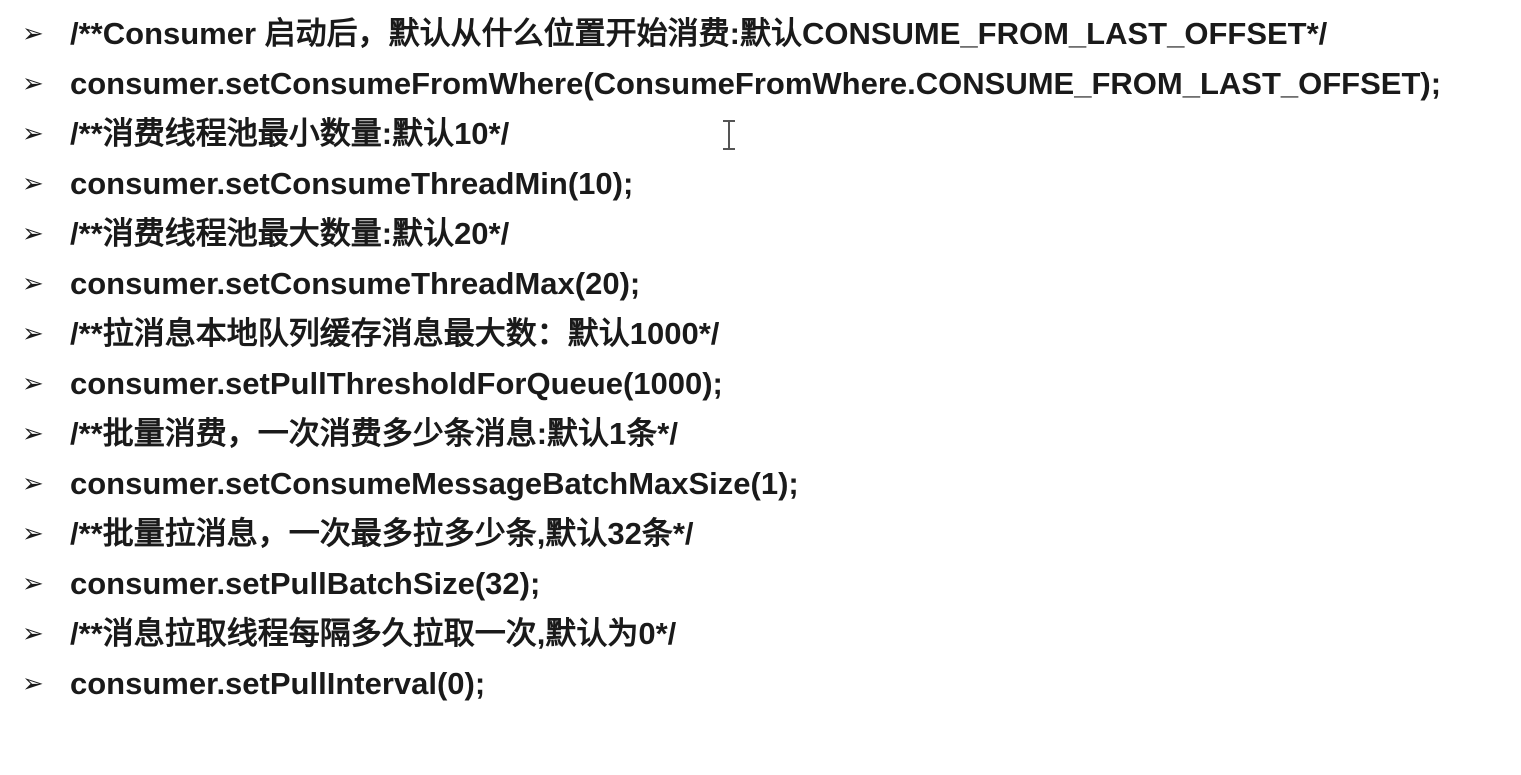 The image size is (1521, 775). What do you see at coordinates (396, 383) in the screenshot?
I see `code-set-pull-threshold: consumer.setPullThresholdForQueue(1000);` at bounding box center [396, 383].